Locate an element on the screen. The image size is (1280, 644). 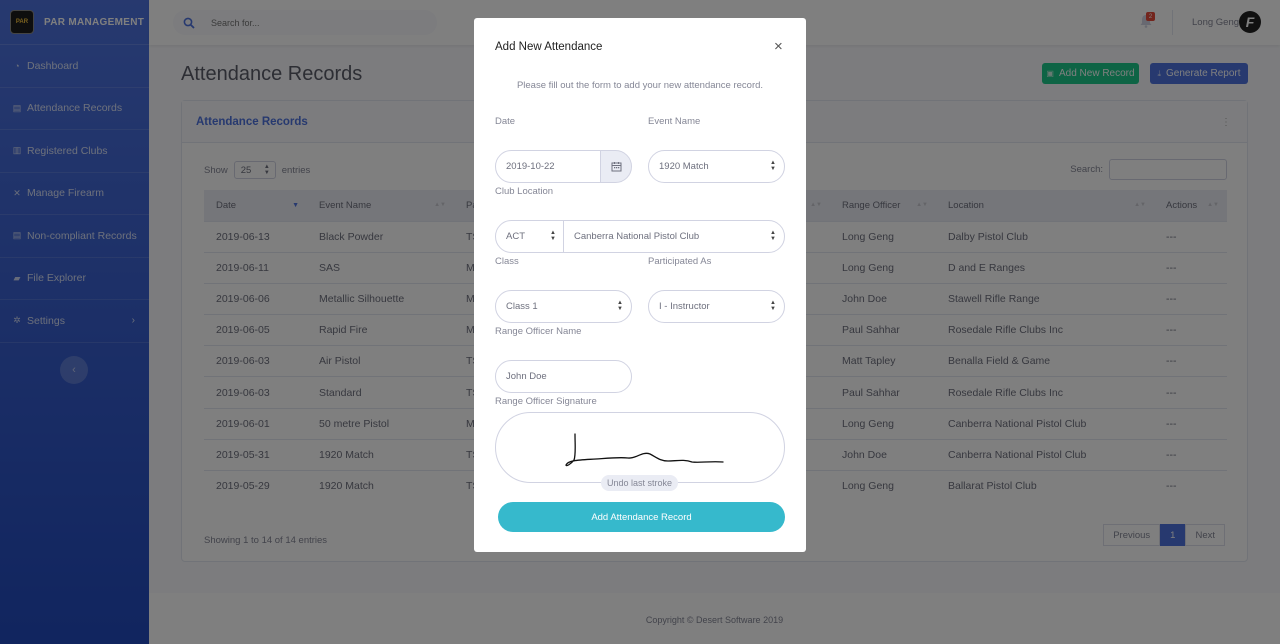
event-name-label: Event Name is located at coordinates (674, 121).